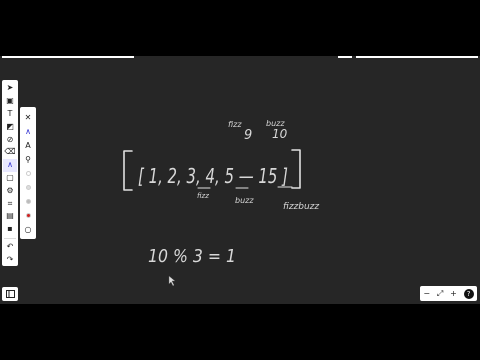 The height and width of the screenshot is (360, 480). What do you see at coordinates (10, 165) in the screenshot?
I see `pen-tool-icon: ∧` at bounding box center [10, 165].